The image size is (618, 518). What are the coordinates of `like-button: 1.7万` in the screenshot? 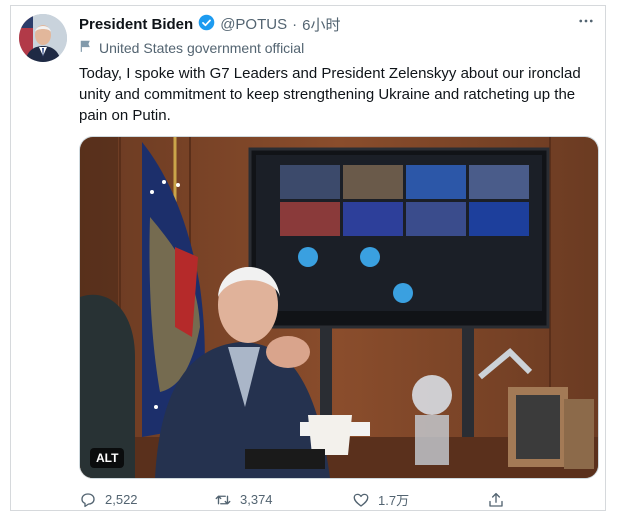 It's located at (419, 499).